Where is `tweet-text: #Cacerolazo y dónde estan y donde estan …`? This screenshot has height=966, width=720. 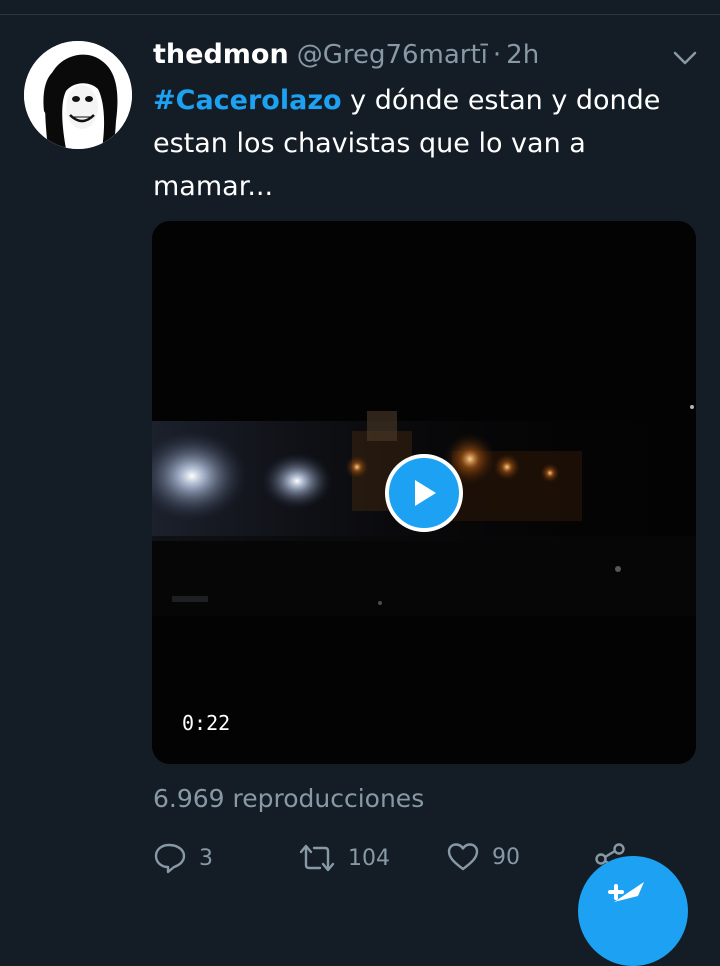
tweet-text: #Cacerolazo y dónde estan y donde estan … is located at coordinates (425, 143).